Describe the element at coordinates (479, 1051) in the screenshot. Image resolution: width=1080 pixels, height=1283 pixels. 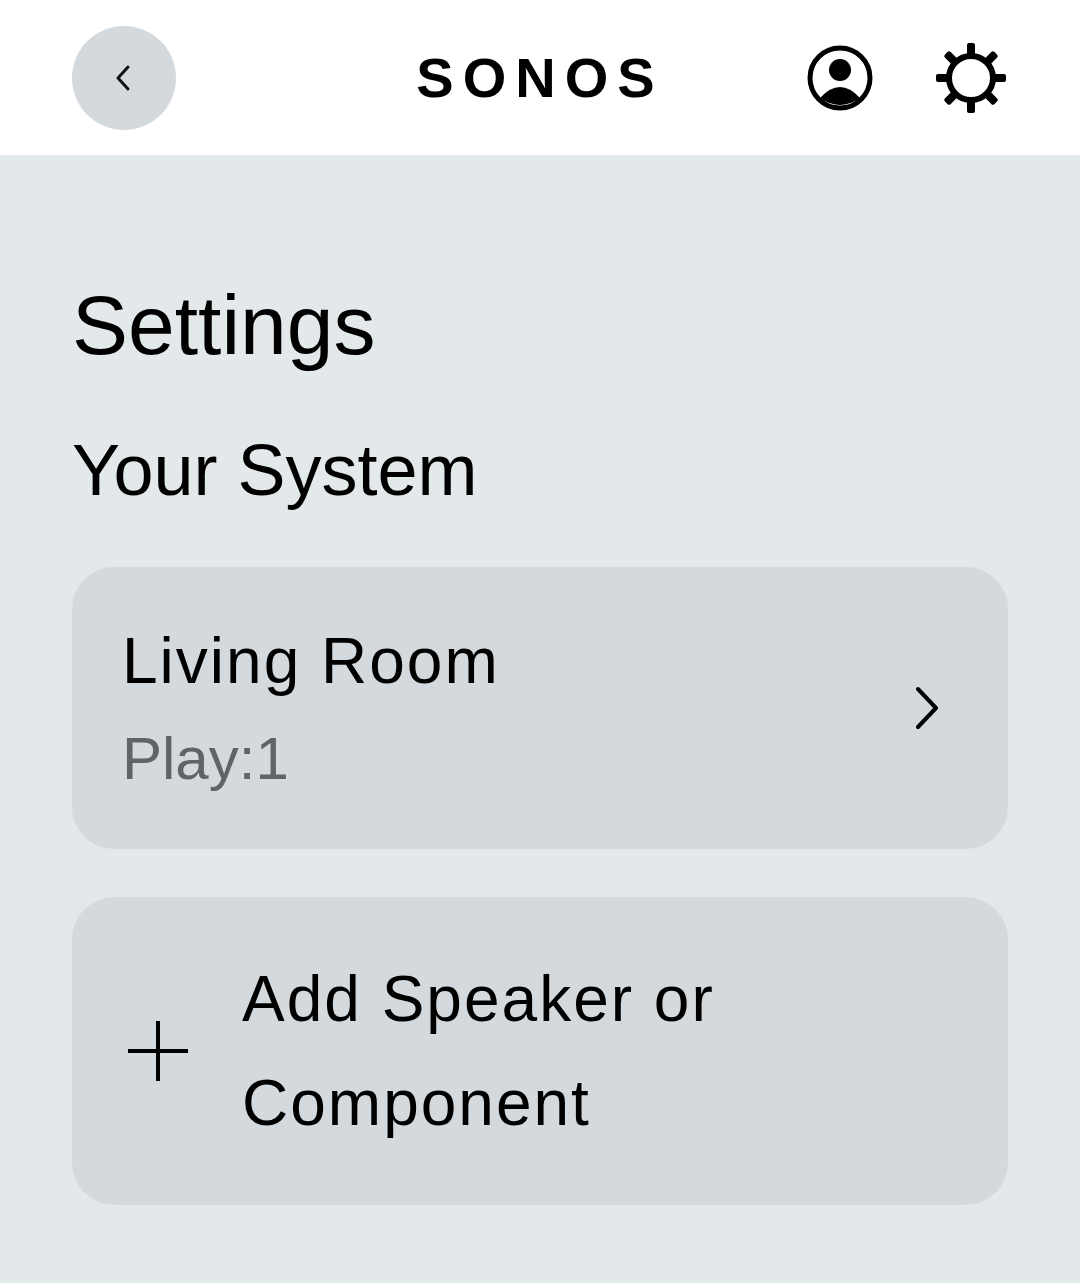
I see `add-speaker-label: Add Speaker or Component` at that location.